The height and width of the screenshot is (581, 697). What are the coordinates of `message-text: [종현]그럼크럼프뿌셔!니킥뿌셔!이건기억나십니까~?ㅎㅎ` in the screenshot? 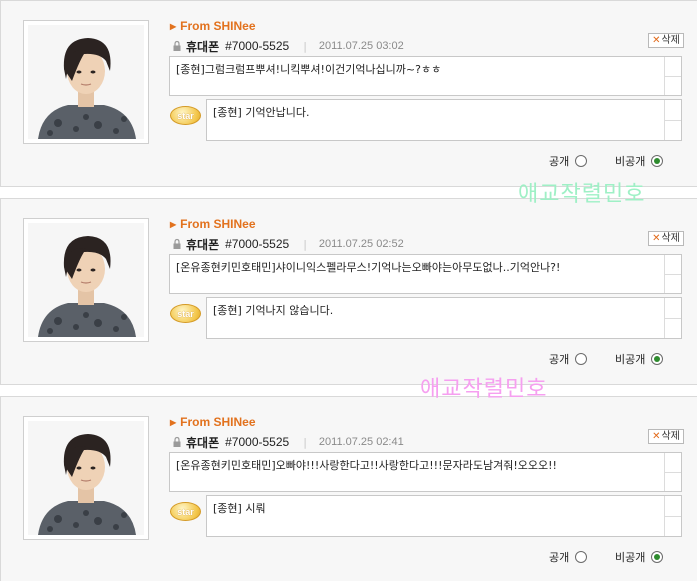 It's located at (309, 69).